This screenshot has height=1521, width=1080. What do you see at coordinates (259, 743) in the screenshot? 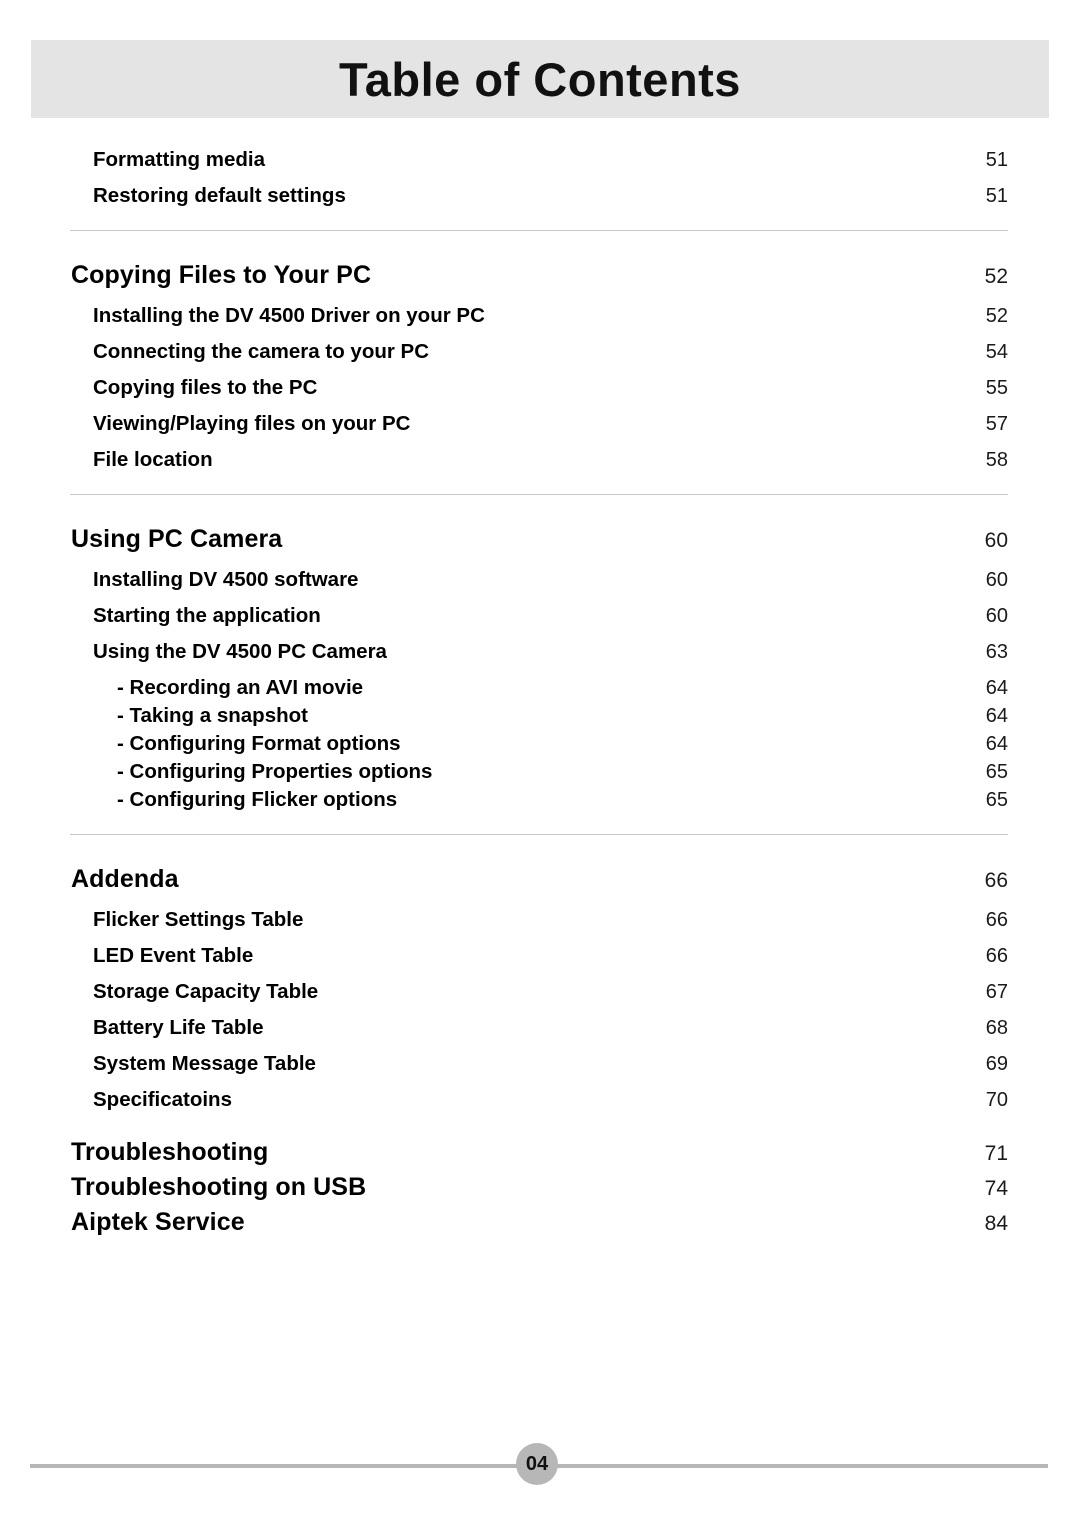
I see `toc-entry-label: - Configuring Format options` at bounding box center [259, 743].